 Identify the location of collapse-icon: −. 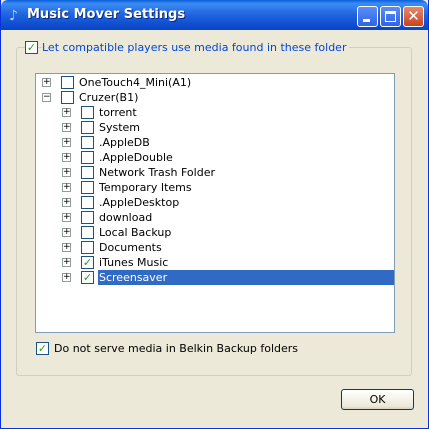
(46, 97).